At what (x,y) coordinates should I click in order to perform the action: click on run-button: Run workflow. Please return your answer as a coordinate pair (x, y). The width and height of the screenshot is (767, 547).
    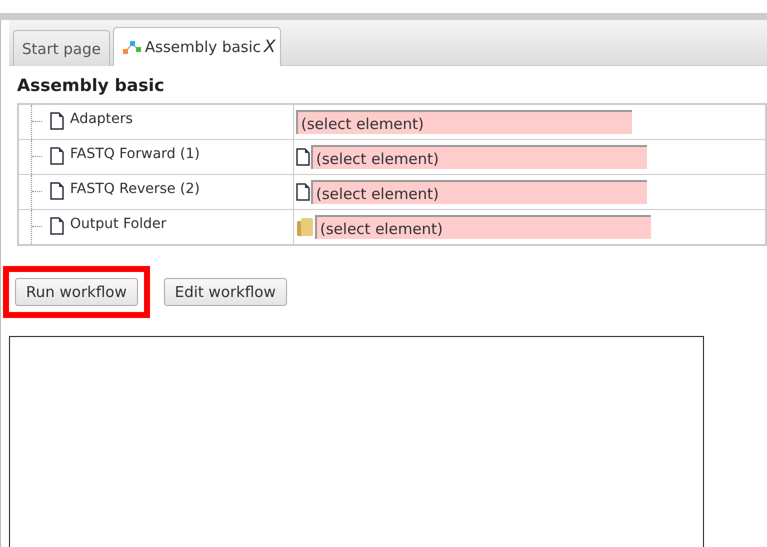
    Looking at the image, I should click on (76, 292).